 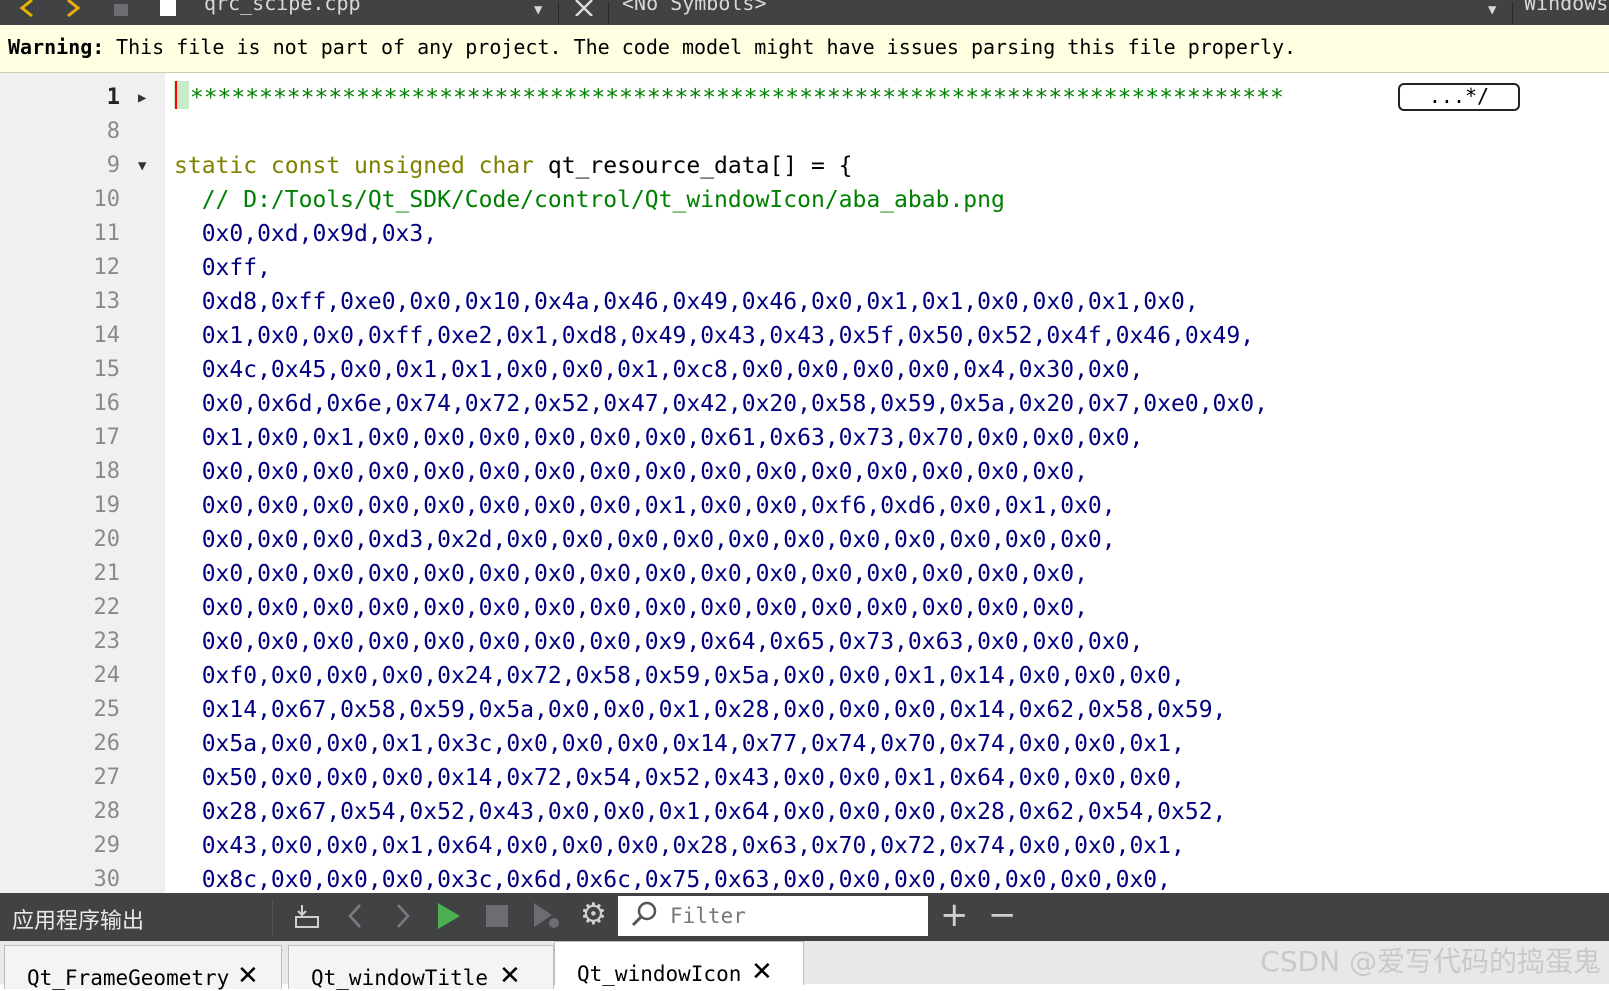 What do you see at coordinates (107, 879) in the screenshot?
I see `line-number: 30` at bounding box center [107, 879].